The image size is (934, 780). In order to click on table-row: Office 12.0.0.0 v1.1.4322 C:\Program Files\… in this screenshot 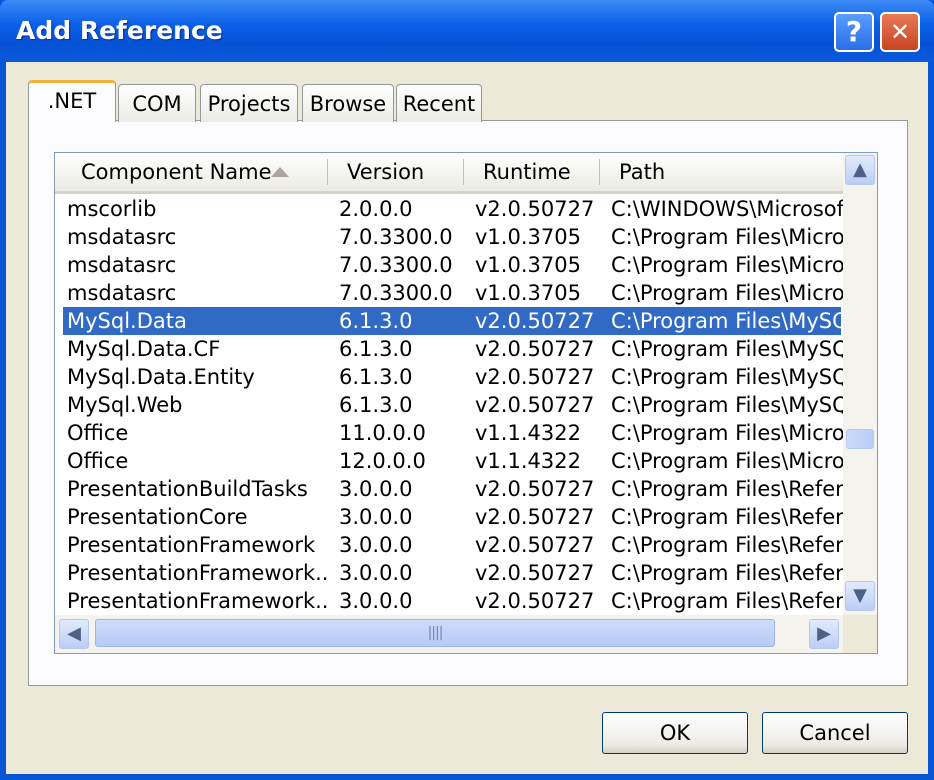, I will do `click(449, 461)`.